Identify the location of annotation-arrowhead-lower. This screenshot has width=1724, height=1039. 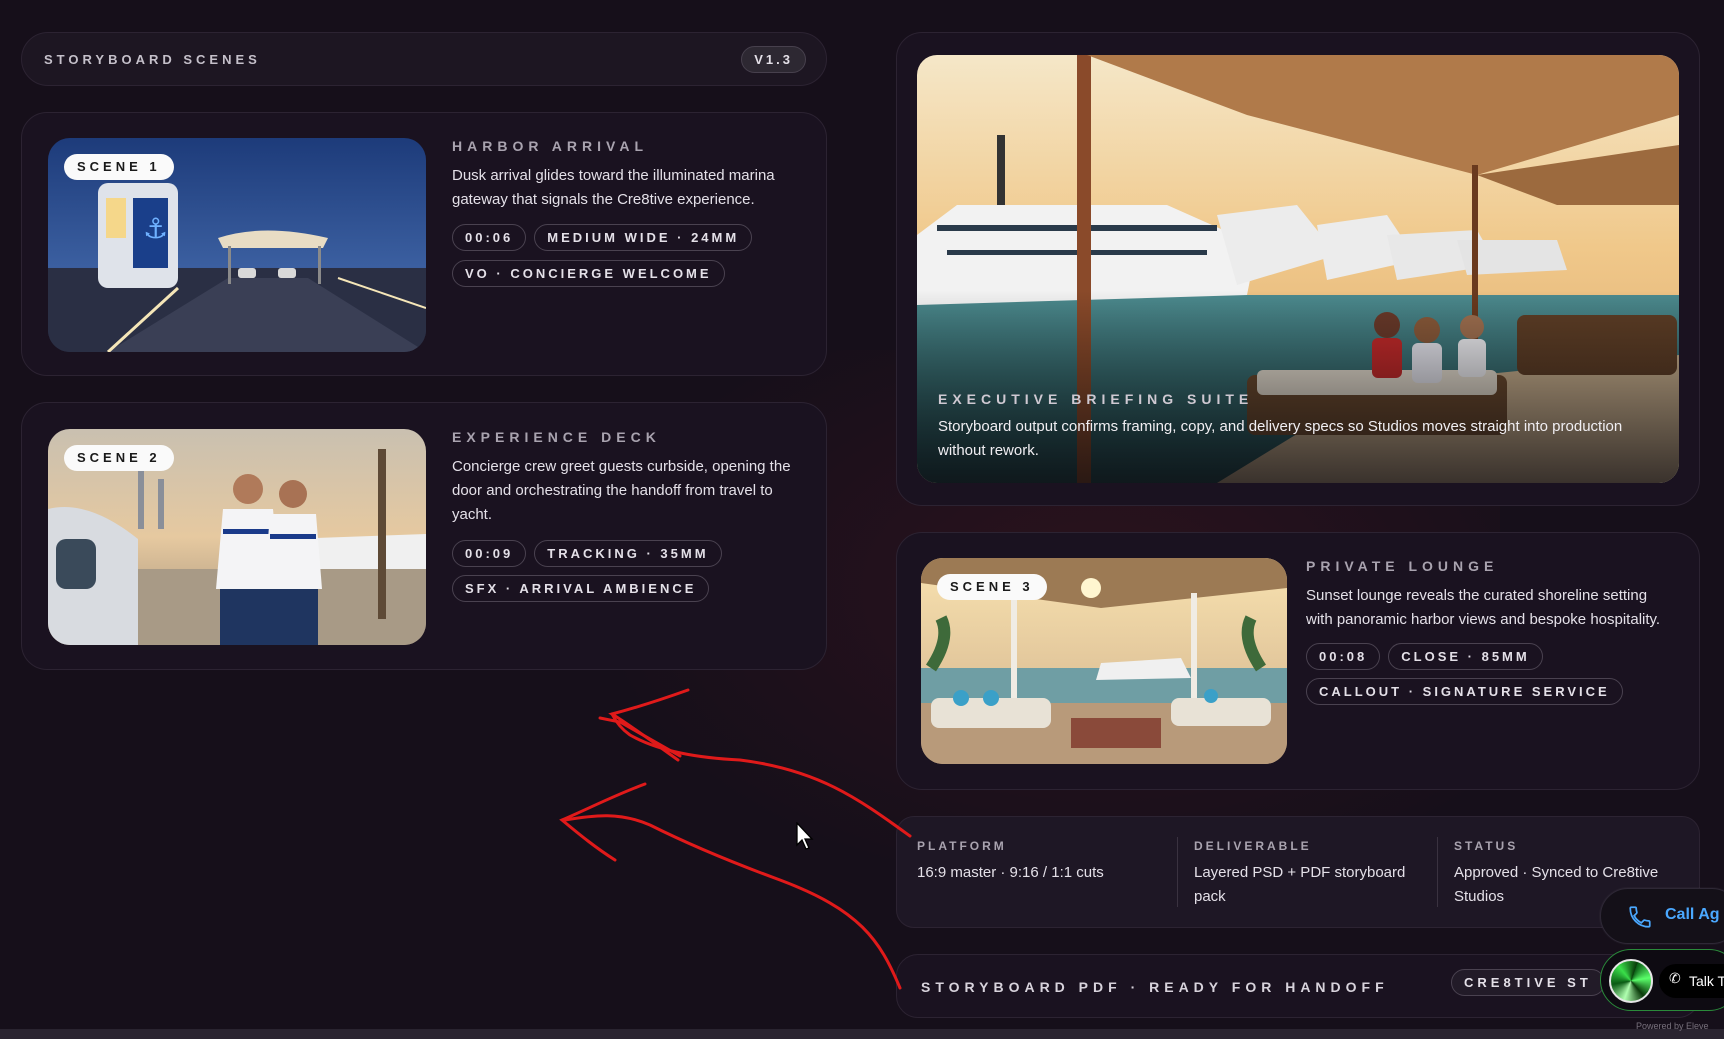
(603, 822).